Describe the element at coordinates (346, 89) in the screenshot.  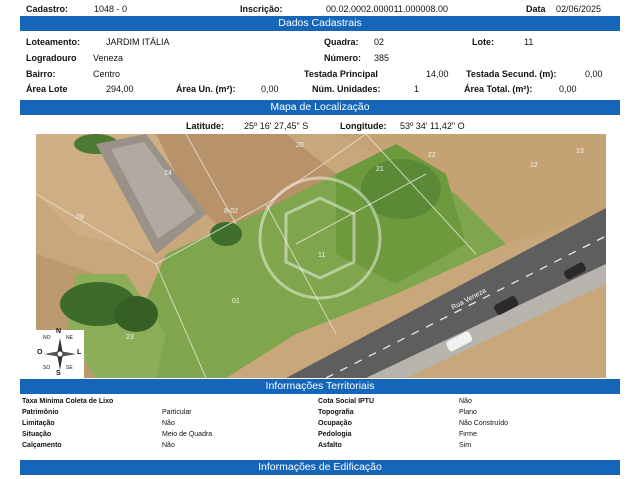
I see `num-unidades-label: Núm. Unidades:` at that location.